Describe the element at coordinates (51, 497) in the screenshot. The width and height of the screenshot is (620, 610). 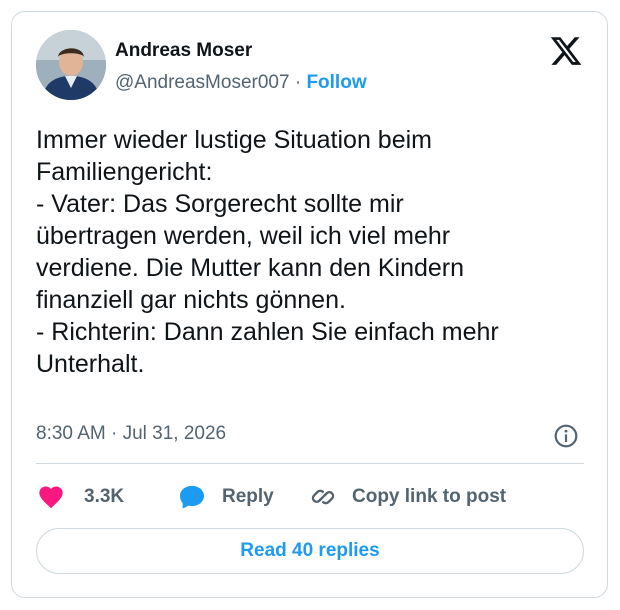
I see `heart-icon` at that location.